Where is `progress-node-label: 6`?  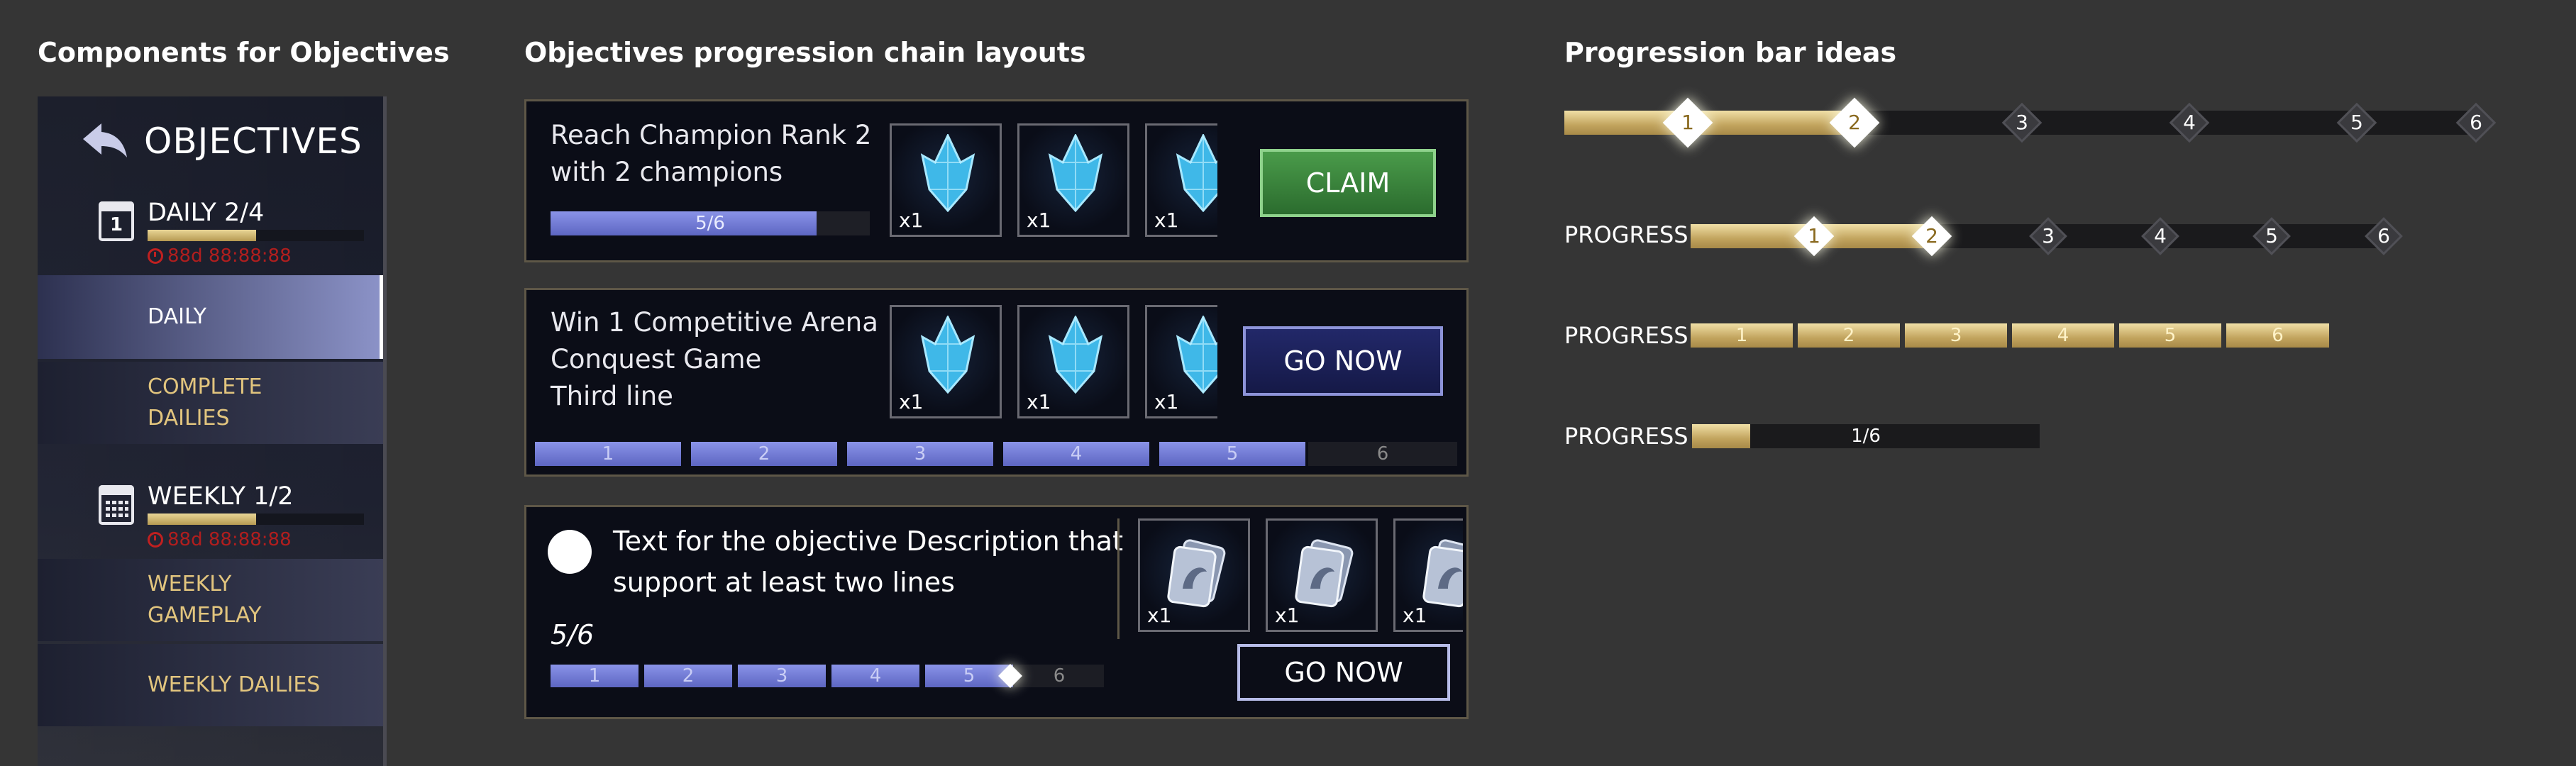 progress-node-label: 6 is located at coordinates (2476, 122).